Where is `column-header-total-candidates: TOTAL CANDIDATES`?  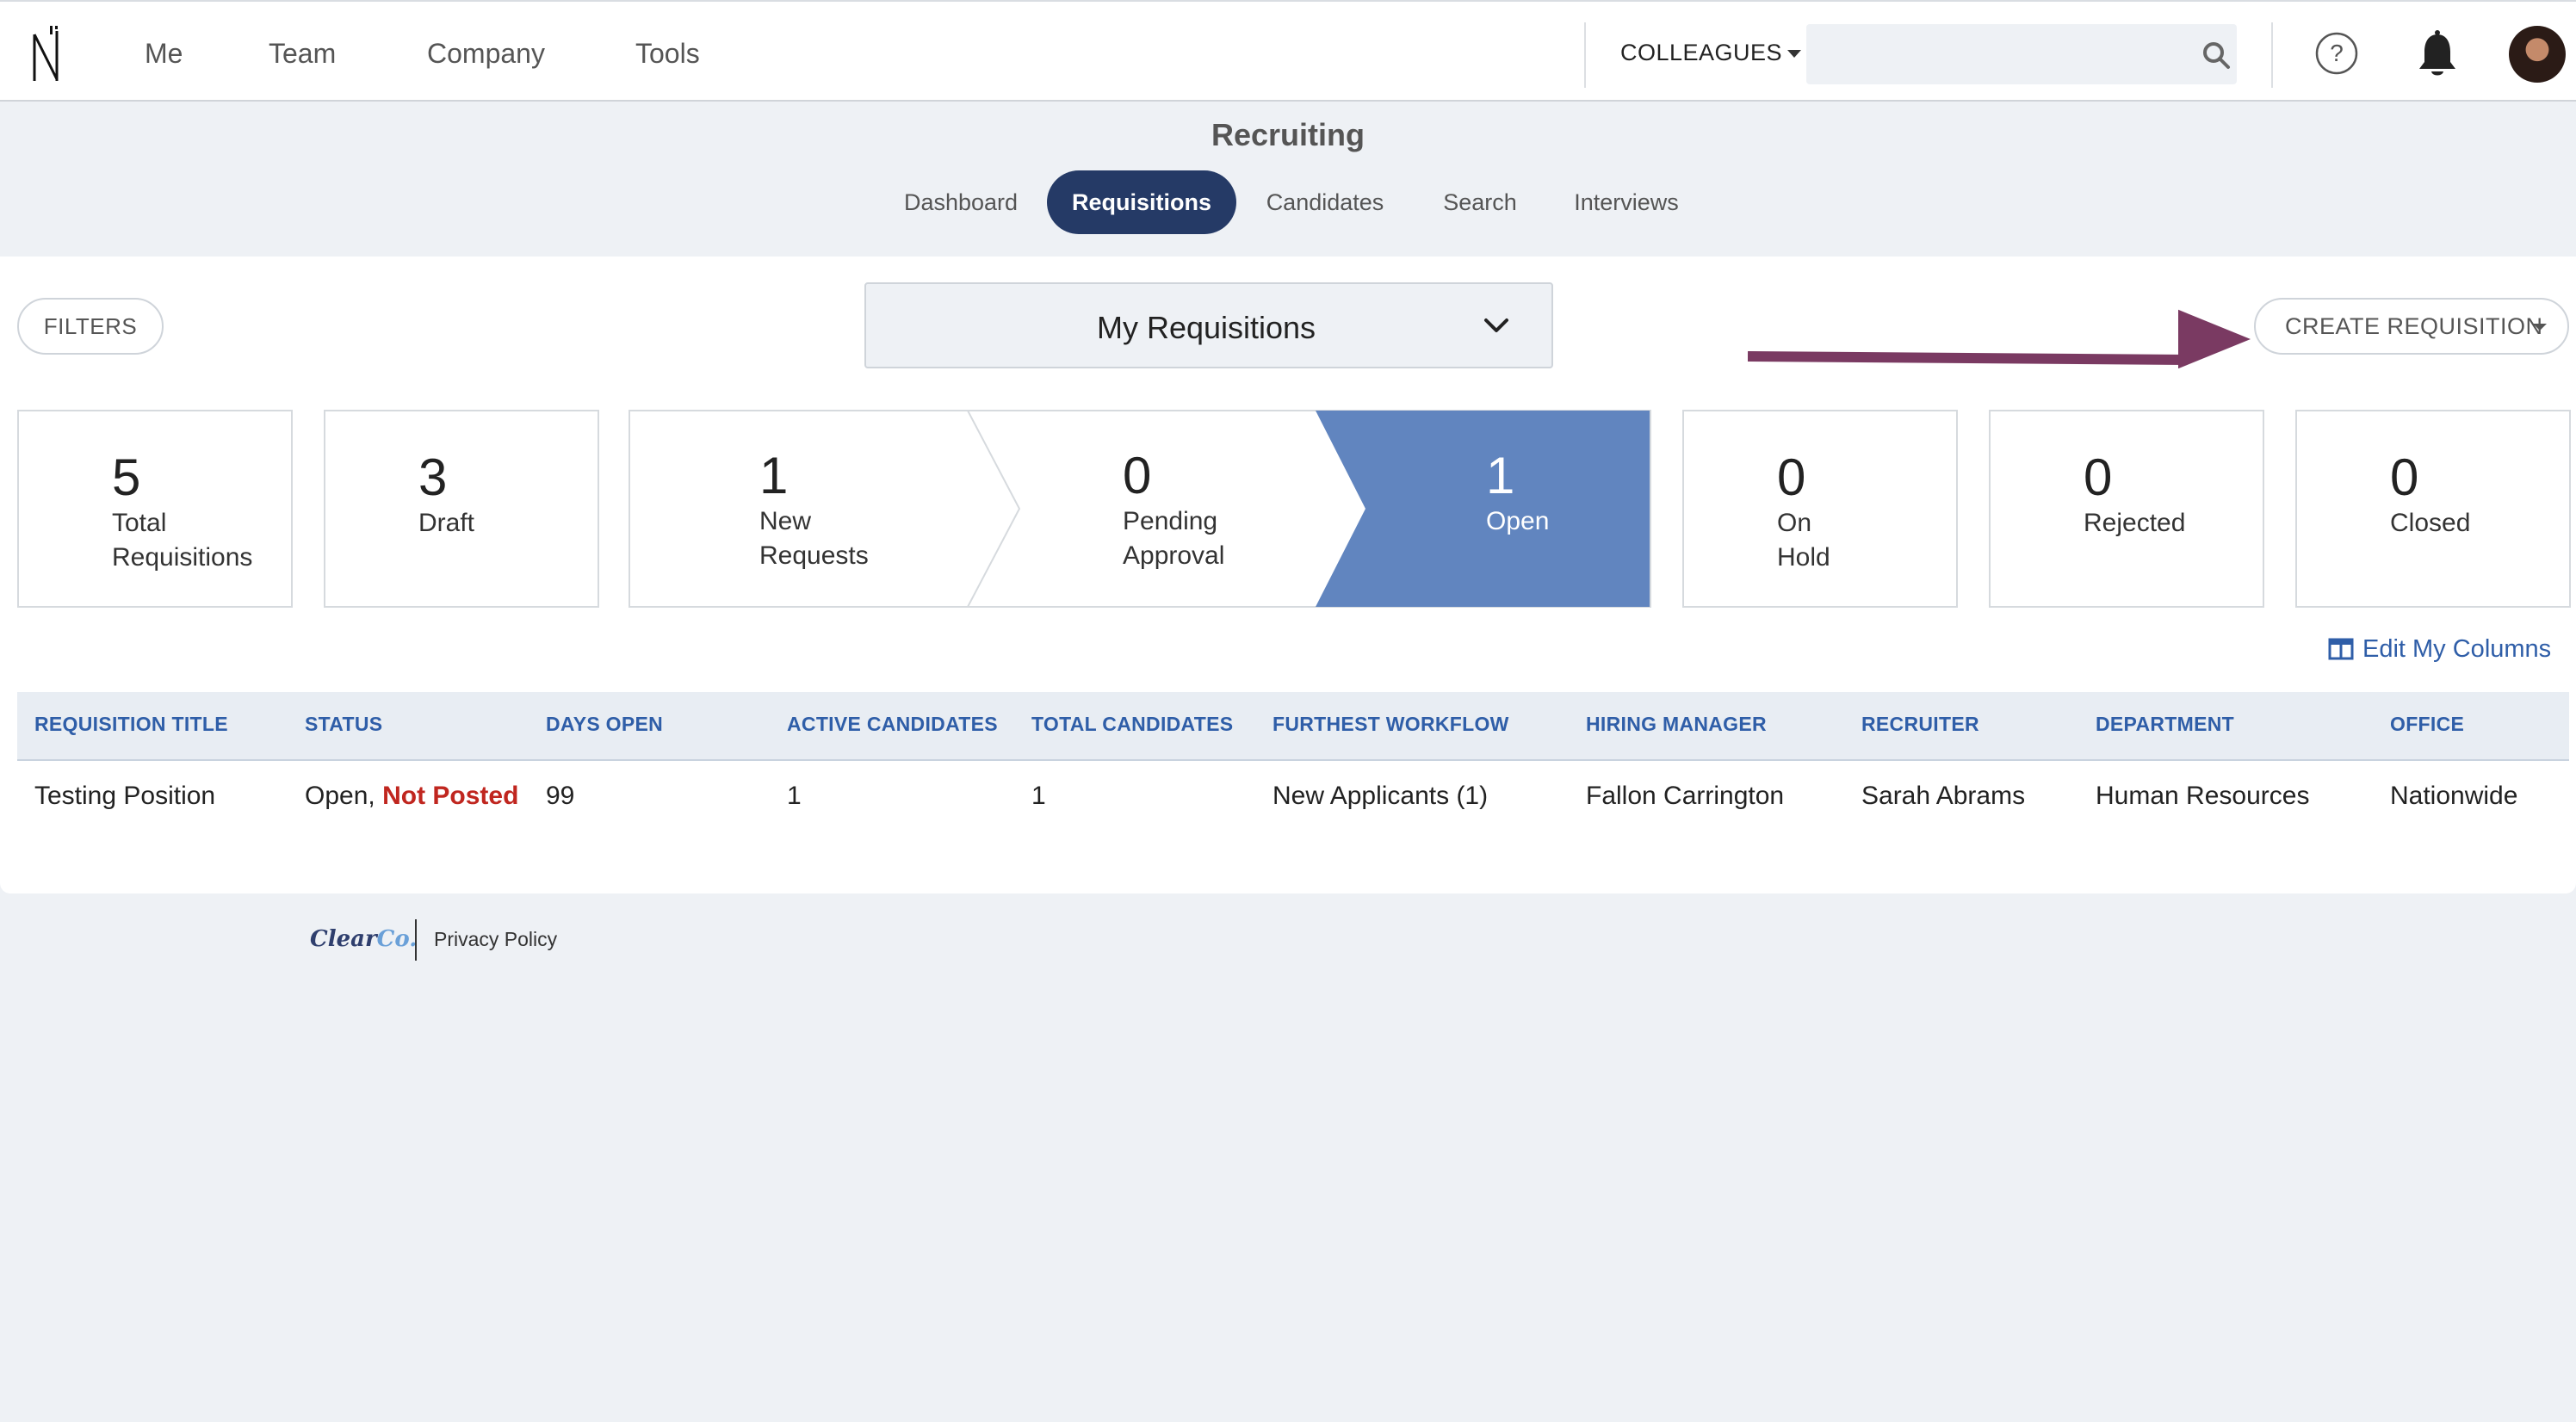
column-header-total-candidates: TOTAL CANDIDATES is located at coordinates (1132, 725).